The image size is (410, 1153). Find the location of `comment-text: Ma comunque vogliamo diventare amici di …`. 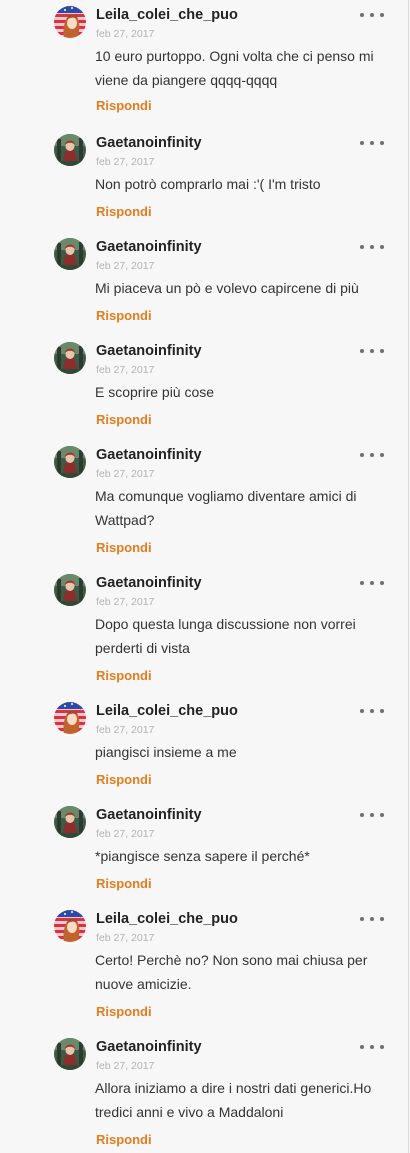

comment-text: Ma comunque vogliamo diventare amici di … is located at coordinates (226, 508).